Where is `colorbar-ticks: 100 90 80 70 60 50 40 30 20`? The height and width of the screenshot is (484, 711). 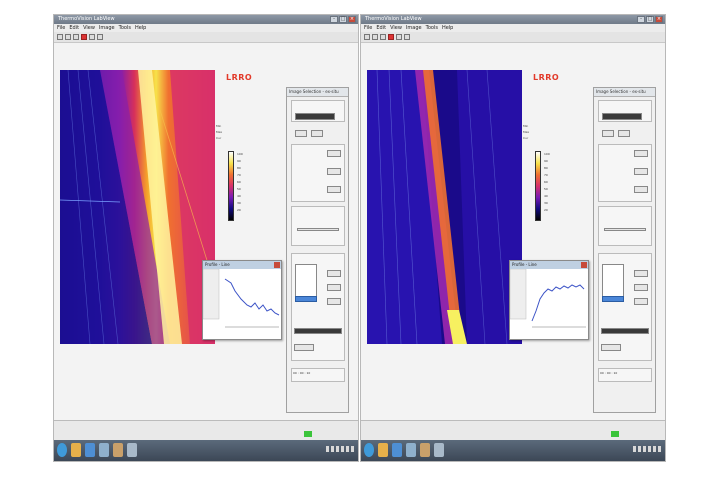 colorbar-ticks: 100 90 80 70 60 50 40 30 20 is located at coordinates (547, 182).